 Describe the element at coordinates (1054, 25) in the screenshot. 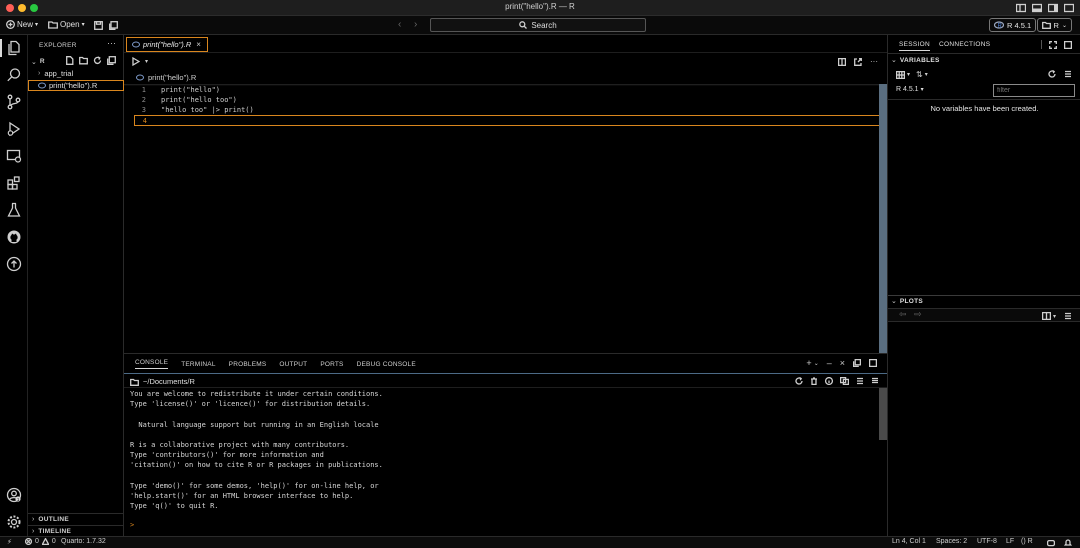

I see `project-button: R ⌄` at that location.